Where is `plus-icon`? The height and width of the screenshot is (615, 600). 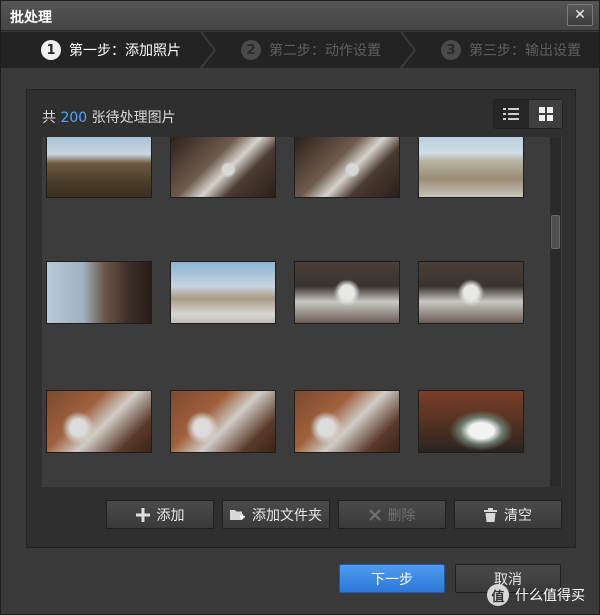
plus-icon is located at coordinates (142, 514).